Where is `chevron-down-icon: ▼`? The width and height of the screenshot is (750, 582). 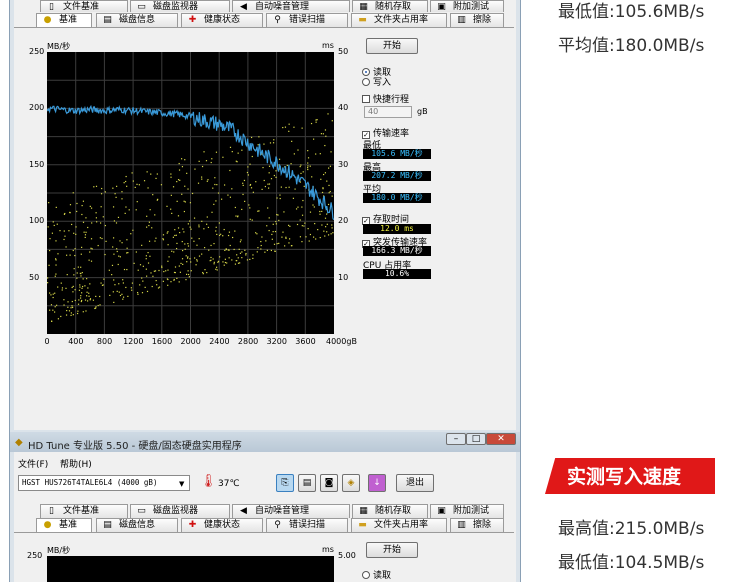
chevron-down-icon: ▼ is located at coordinates (181, 484).